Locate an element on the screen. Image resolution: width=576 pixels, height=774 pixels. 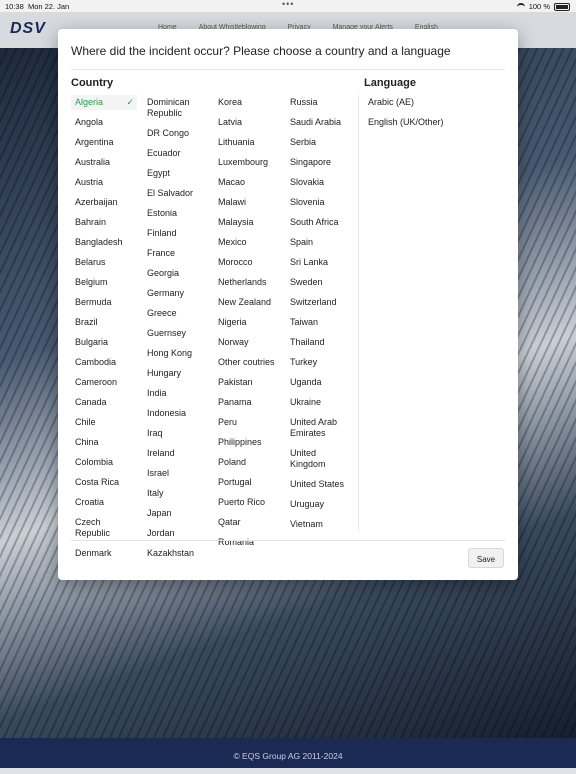
country-option-ukraine: Ukraine is located at coordinates (321, 402).